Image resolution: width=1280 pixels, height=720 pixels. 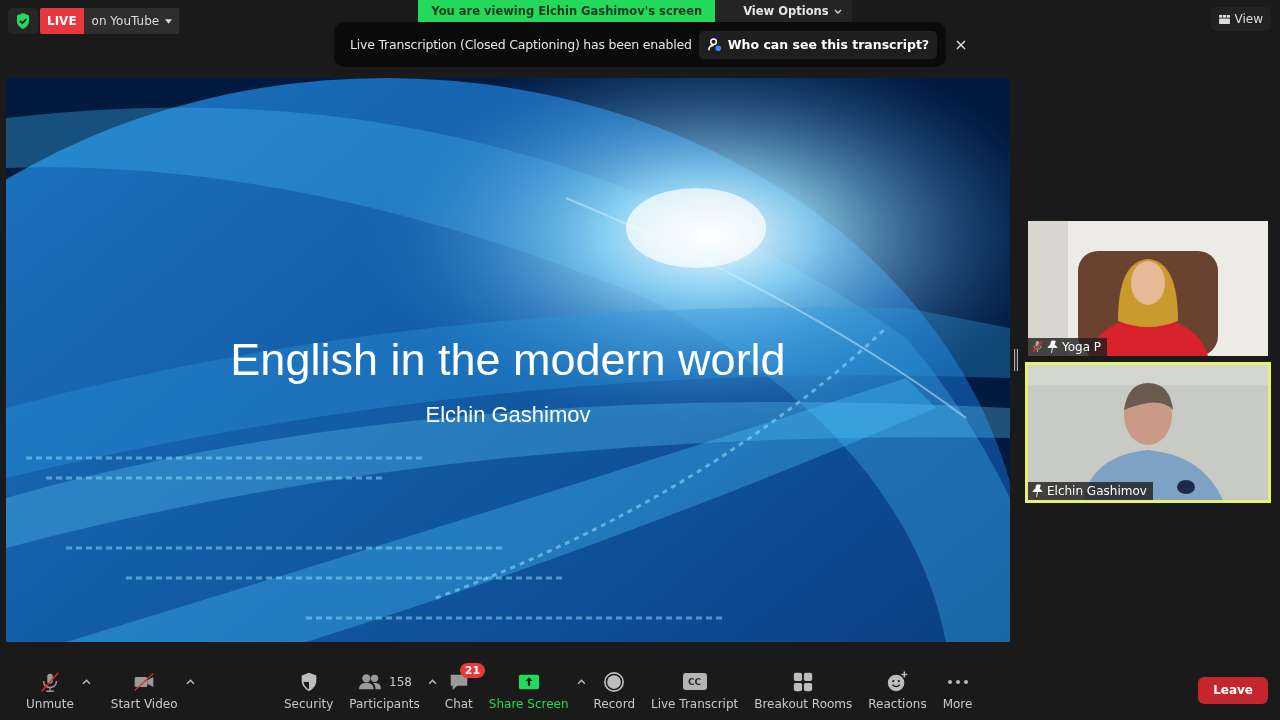 I want to click on smiley-plus-icon, so click(x=897, y=681).